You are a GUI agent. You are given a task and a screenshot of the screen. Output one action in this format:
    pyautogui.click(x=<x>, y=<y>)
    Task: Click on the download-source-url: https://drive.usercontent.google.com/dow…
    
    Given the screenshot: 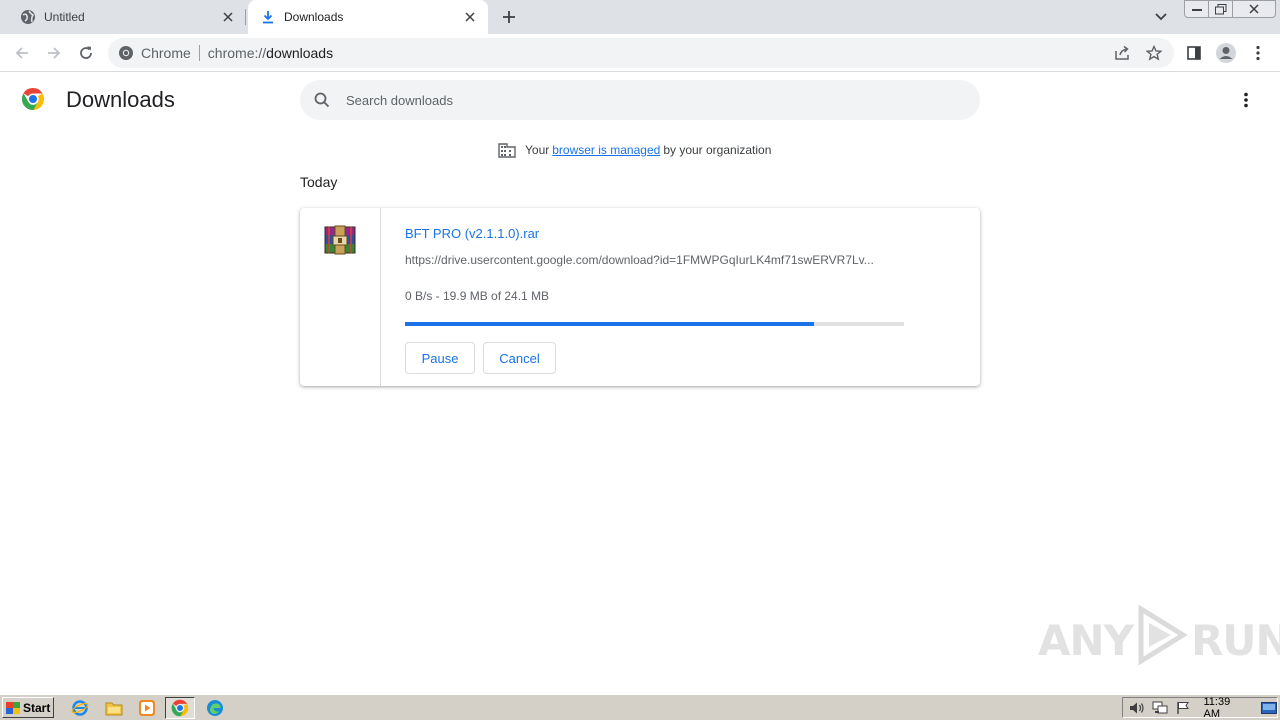 What is the action you would take?
    pyautogui.click(x=639, y=260)
    